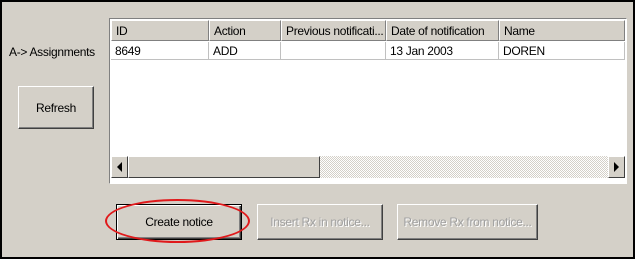  I want to click on column-header-id: ID, so click(160, 30).